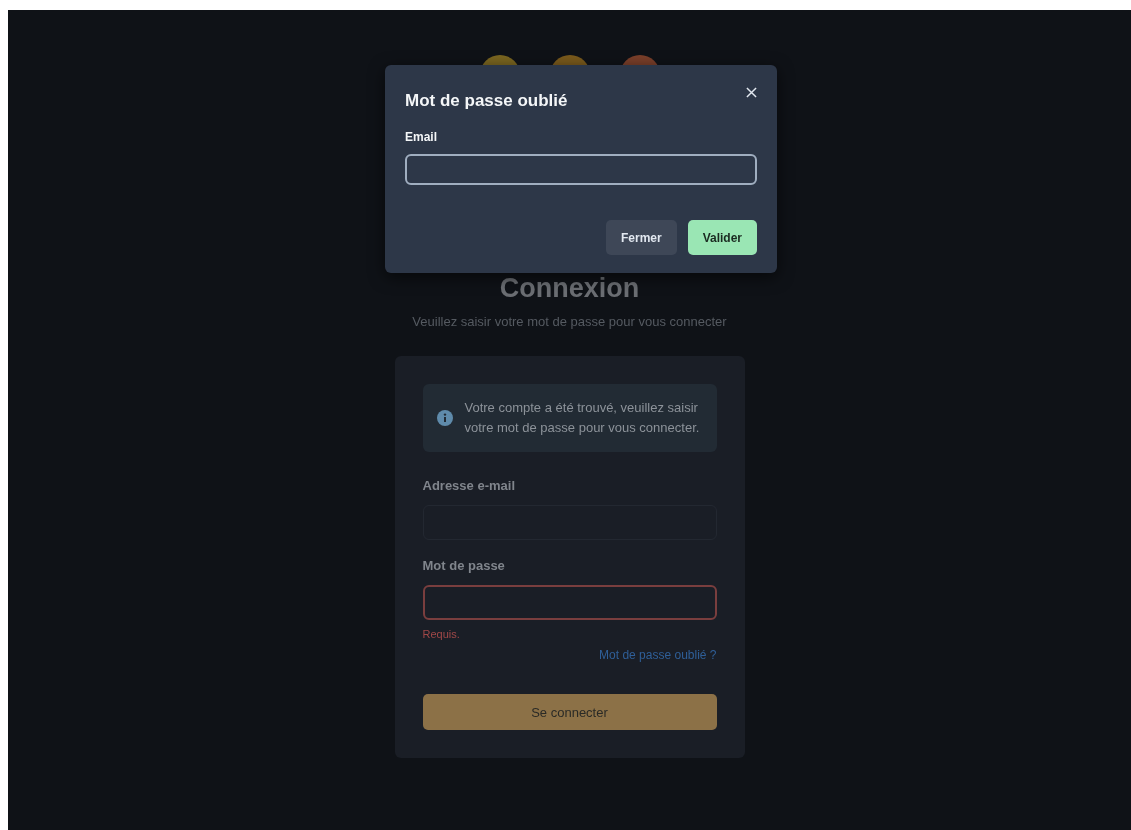 Image resolution: width=1131 pixels, height=830 pixels. I want to click on input-field, so click(569, 602).